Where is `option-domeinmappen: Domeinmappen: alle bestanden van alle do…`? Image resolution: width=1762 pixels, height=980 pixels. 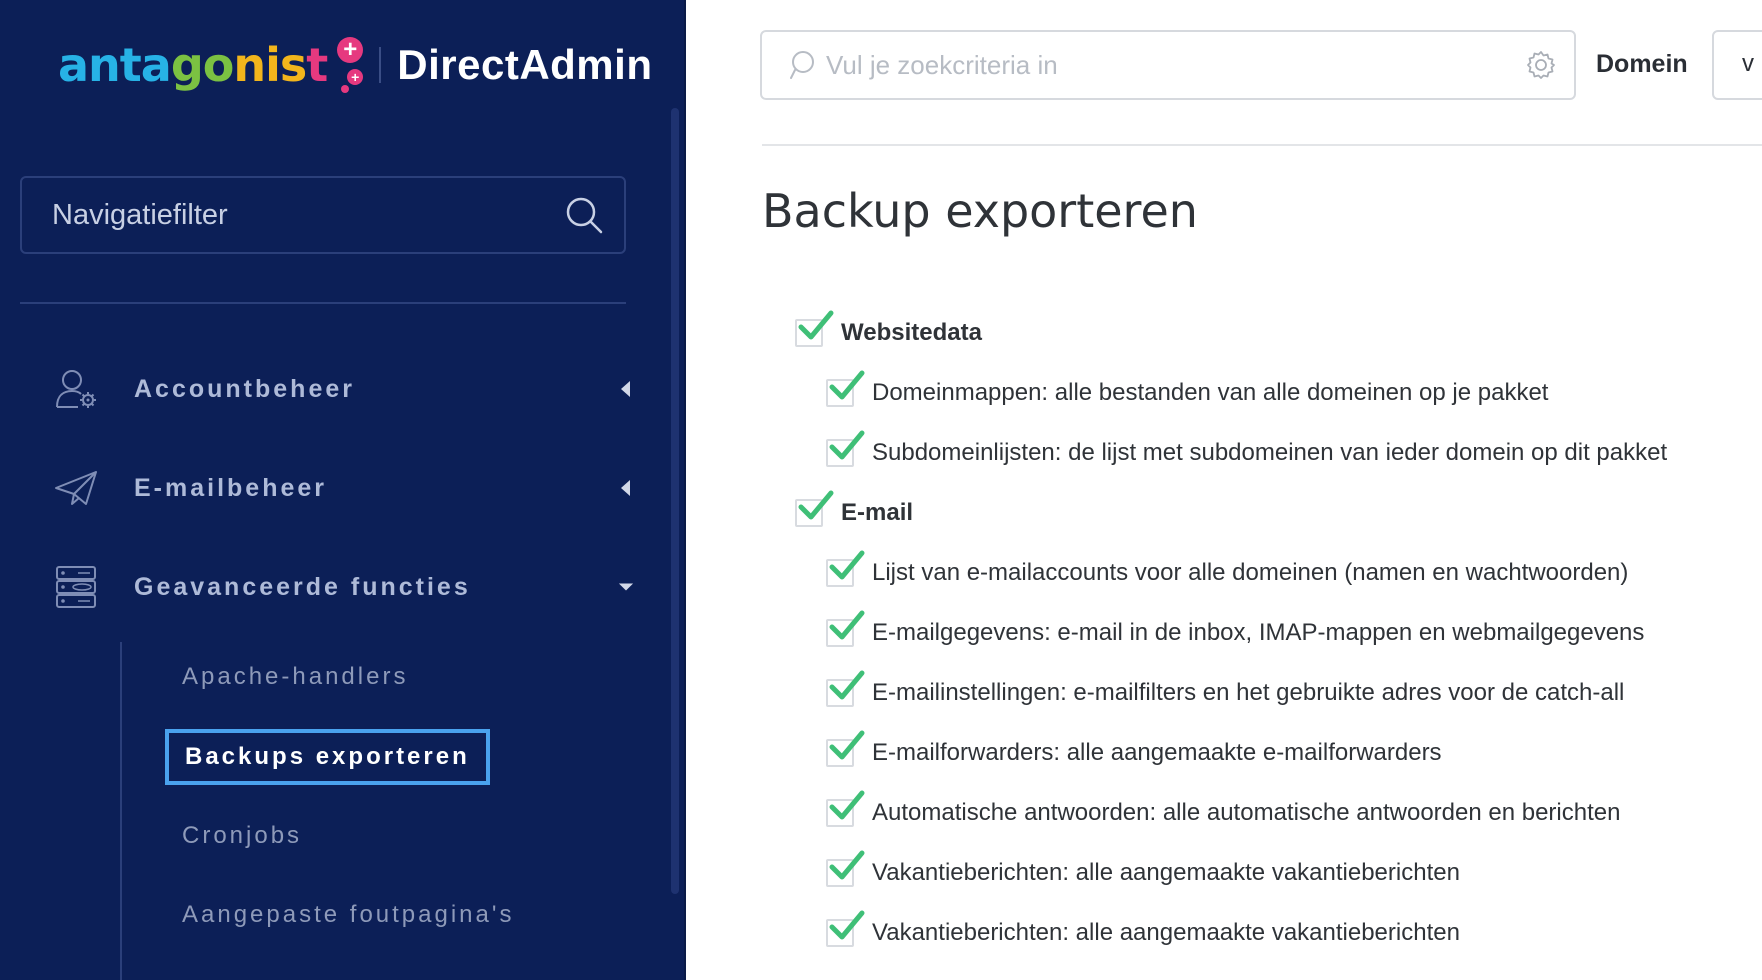 option-domeinmappen: Domeinmappen: alle bestanden van alle do… is located at coordinates (1187, 388).